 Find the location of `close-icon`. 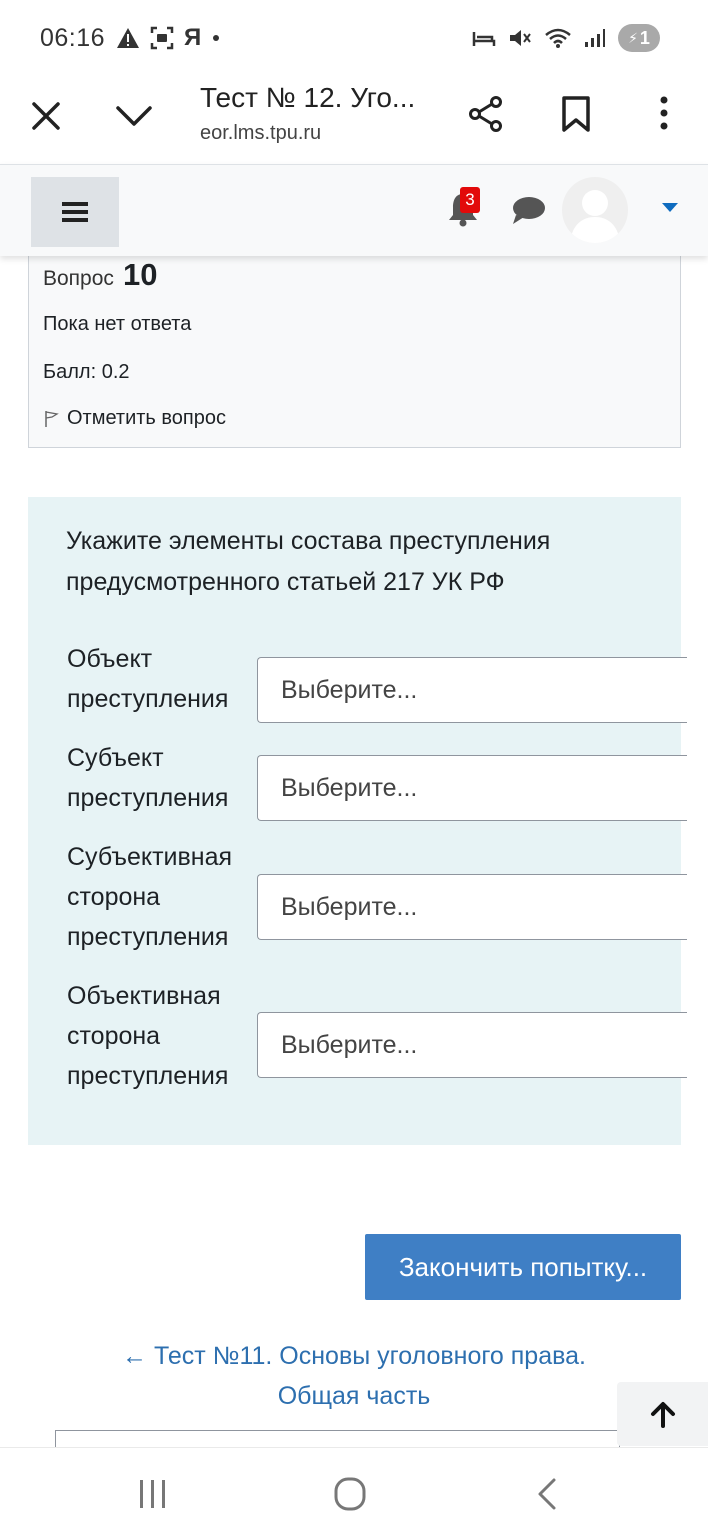

close-icon is located at coordinates (46, 116).